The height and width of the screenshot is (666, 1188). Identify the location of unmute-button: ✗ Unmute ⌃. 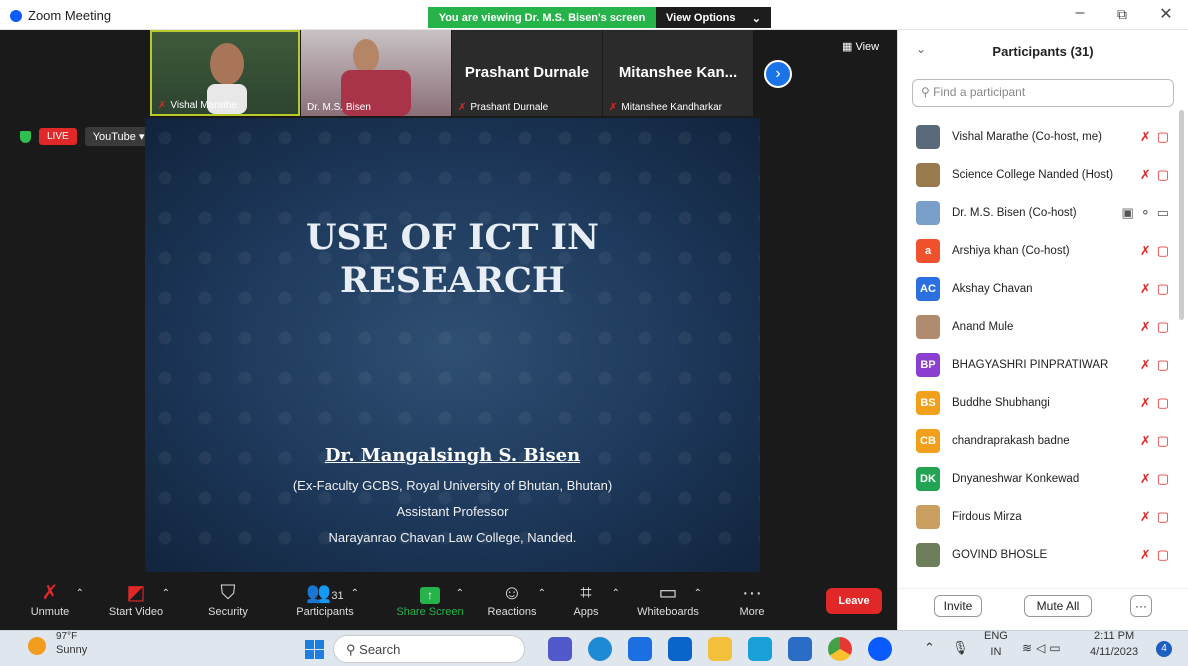
(50, 599).